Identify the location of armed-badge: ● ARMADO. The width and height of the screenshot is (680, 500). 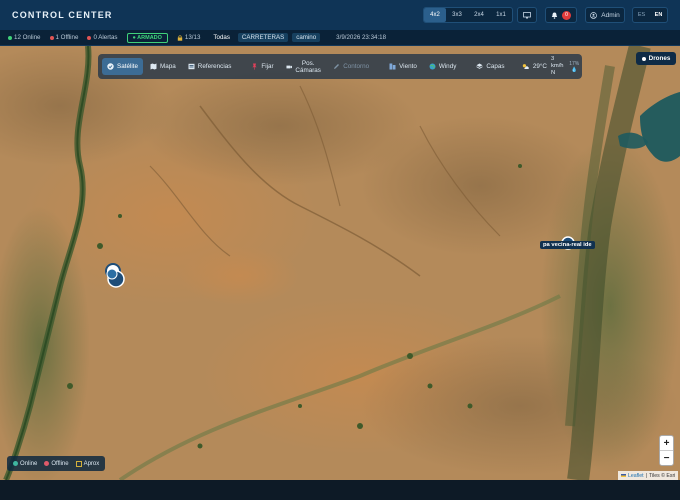
(147, 37).